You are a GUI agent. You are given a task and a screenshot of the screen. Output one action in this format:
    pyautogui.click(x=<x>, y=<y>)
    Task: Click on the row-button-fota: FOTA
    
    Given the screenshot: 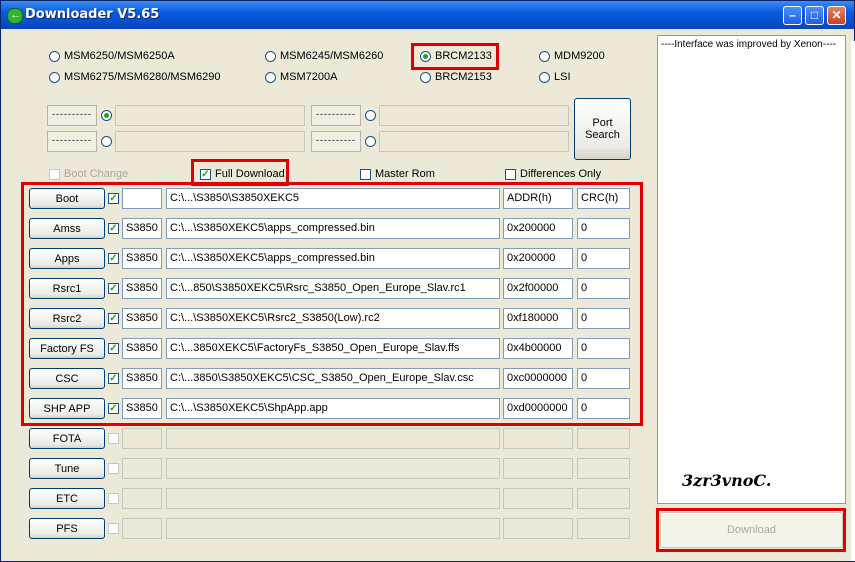 What is the action you would take?
    pyautogui.click(x=67, y=438)
    